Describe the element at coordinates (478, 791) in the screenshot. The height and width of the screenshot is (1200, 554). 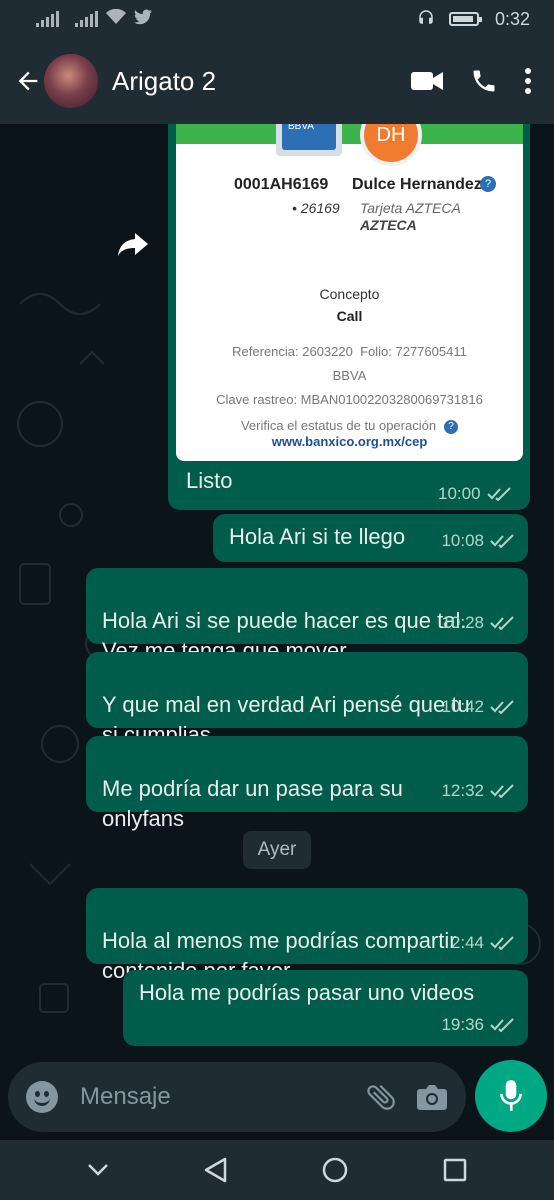
I see `message-time: 12:32` at that location.